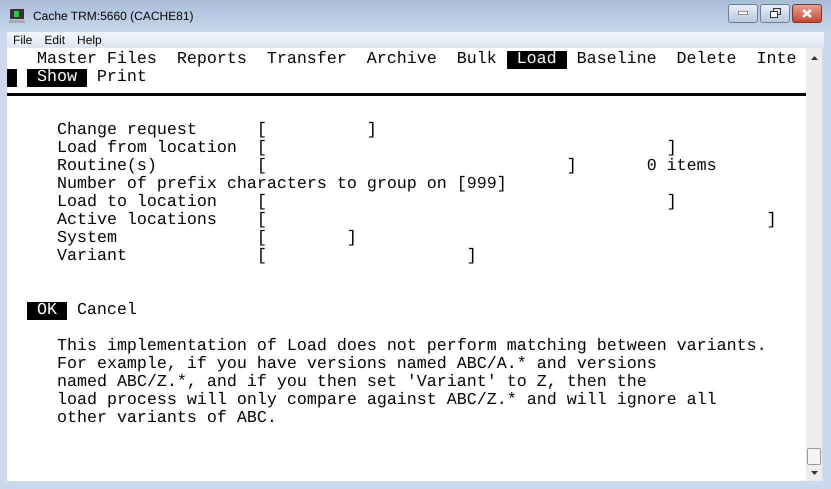 This screenshot has height=489, width=831. I want to click on field-label: Routine(s), so click(107, 167).